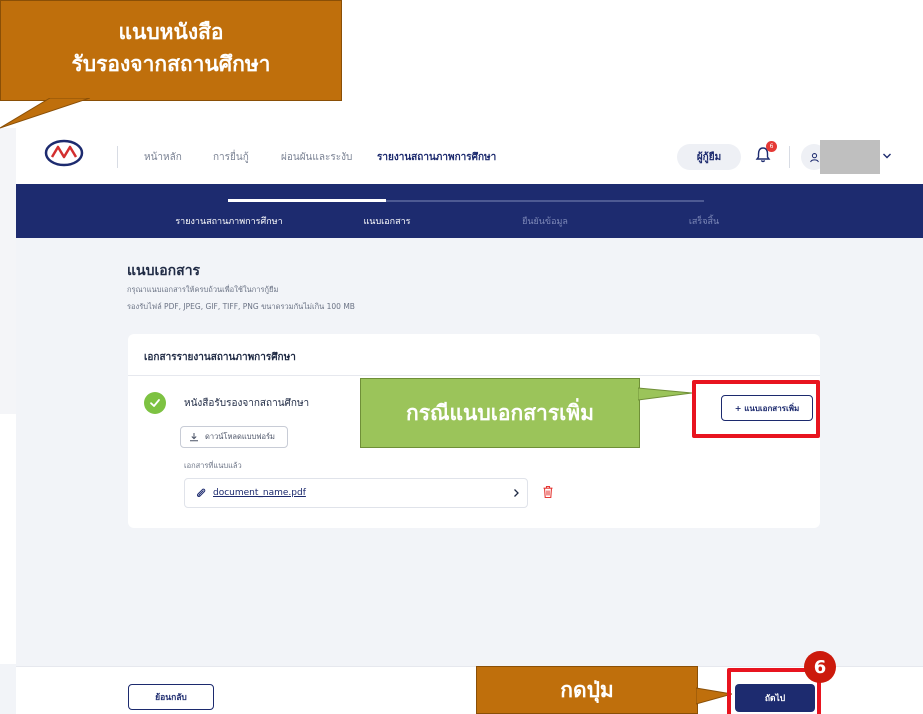 The width and height of the screenshot is (923, 714). What do you see at coordinates (229, 222) in the screenshot?
I see `step-education-report: รายงานสถานภาพการศึกษา` at bounding box center [229, 222].